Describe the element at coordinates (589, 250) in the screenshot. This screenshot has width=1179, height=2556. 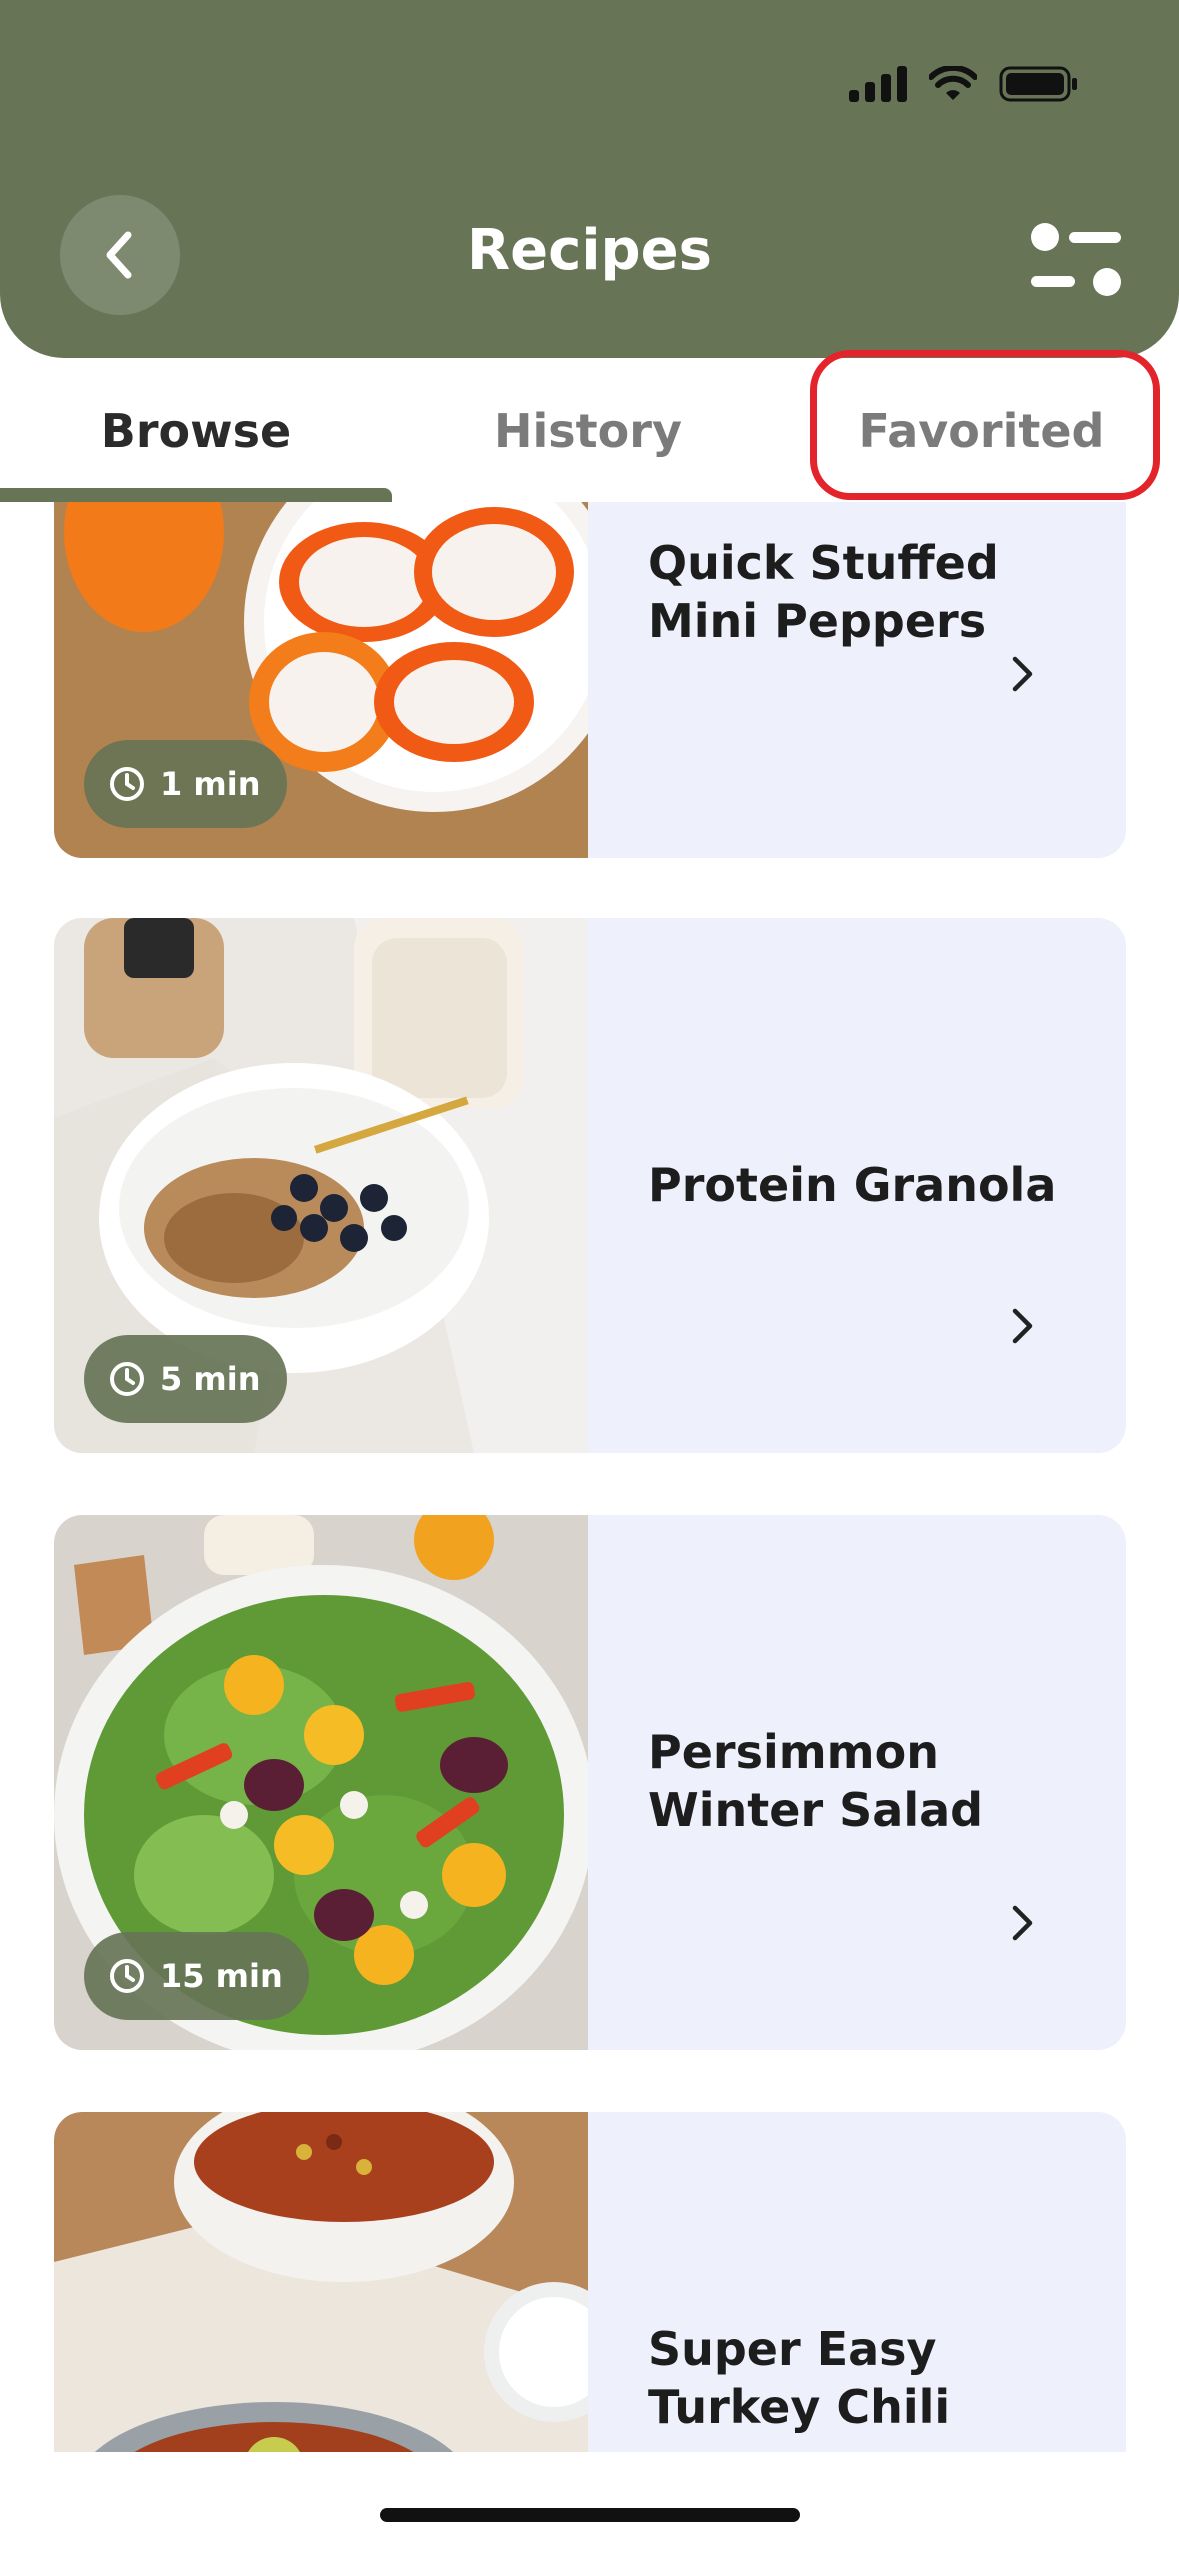
I see `page-title: Recipes` at that location.